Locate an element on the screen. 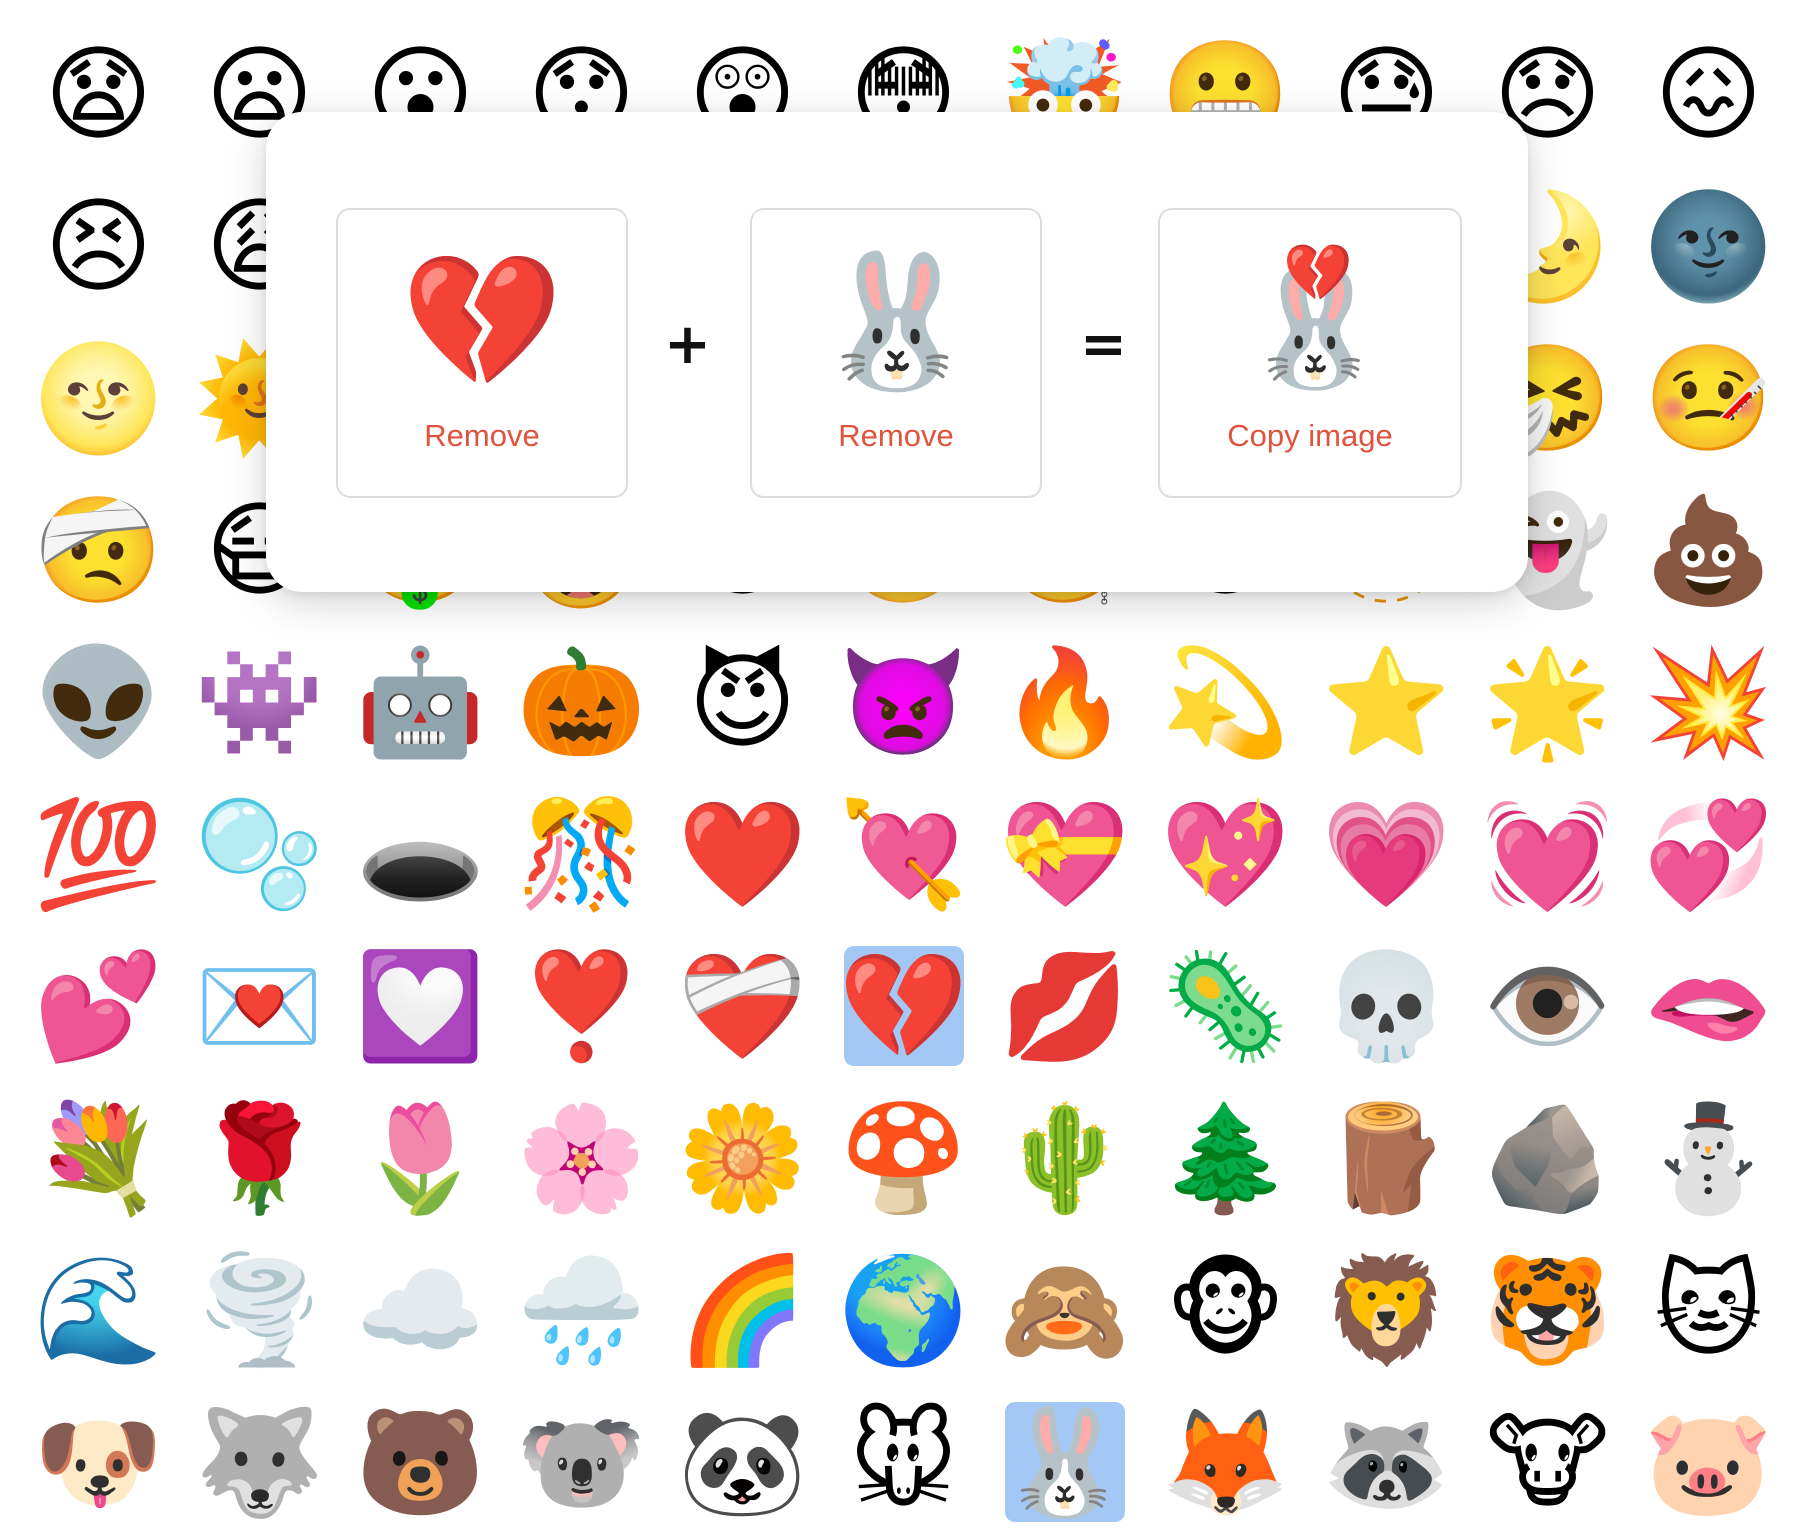  emoji-glyph: ❤️‍🩹 is located at coordinates (742, 1006).